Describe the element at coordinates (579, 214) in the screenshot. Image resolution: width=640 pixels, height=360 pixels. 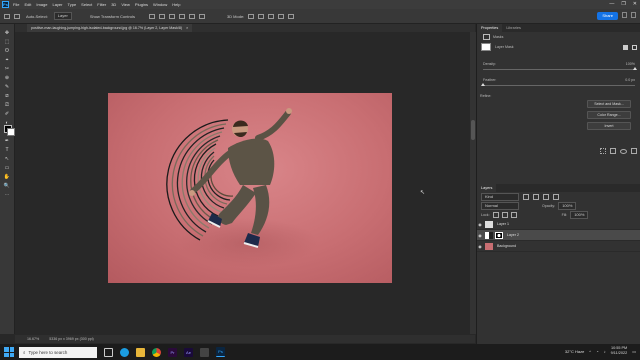
I see `fill-input: 100%` at that location.